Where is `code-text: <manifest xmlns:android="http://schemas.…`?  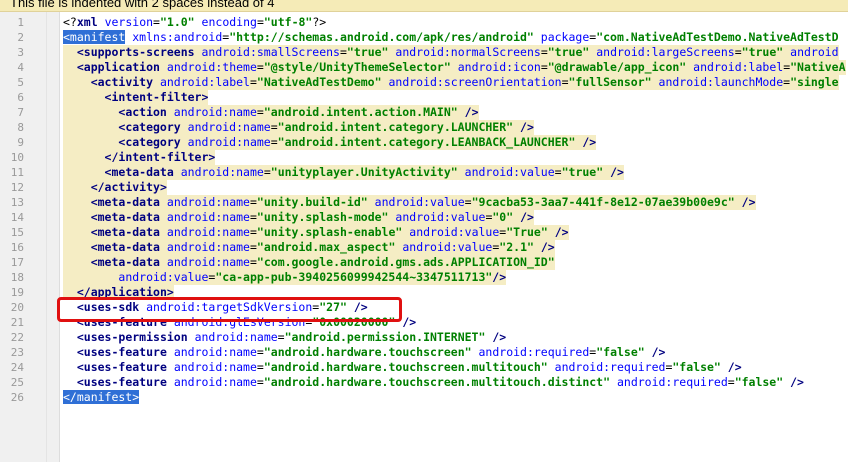
code-text: <manifest xmlns:android="http://schemas.… is located at coordinates (451, 37).